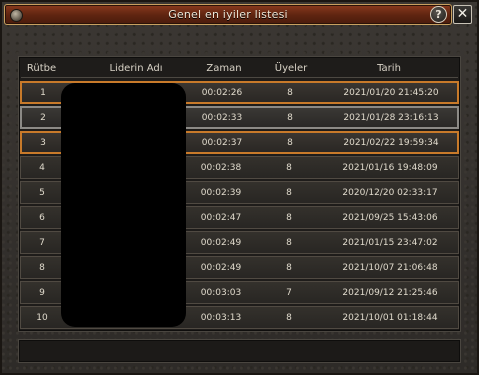  Describe the element at coordinates (390, 243) in the screenshot. I see `date-cell: 2021/01/15 23:47:02` at that location.